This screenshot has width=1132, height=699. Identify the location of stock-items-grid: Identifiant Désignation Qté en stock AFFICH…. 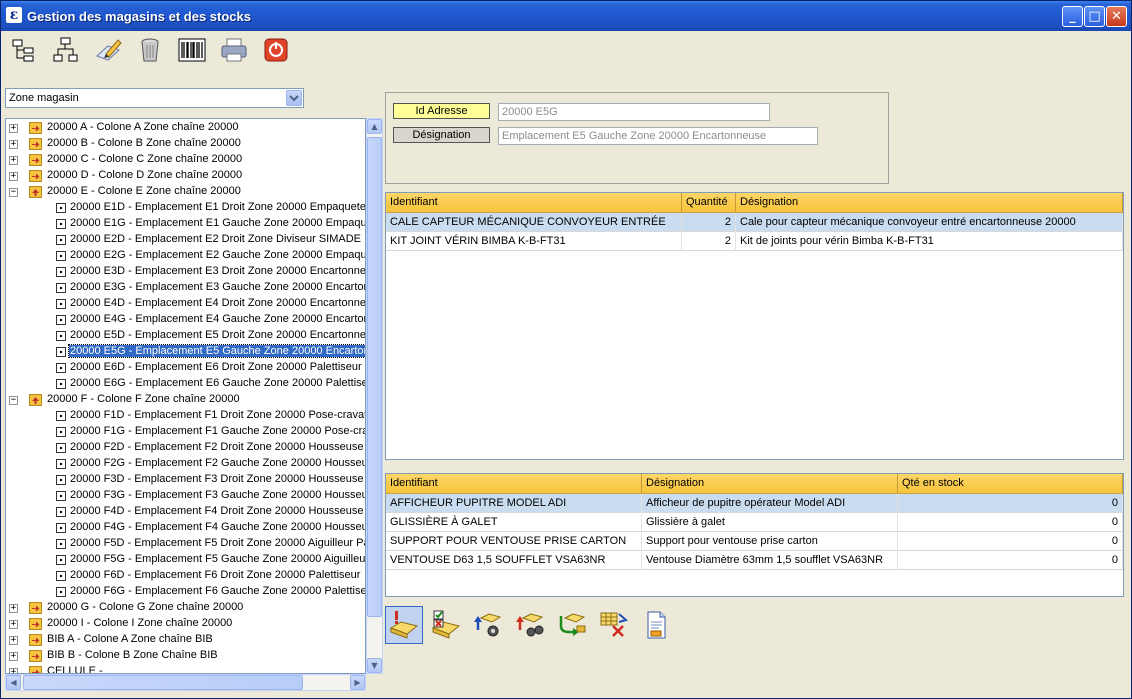
(754, 535).